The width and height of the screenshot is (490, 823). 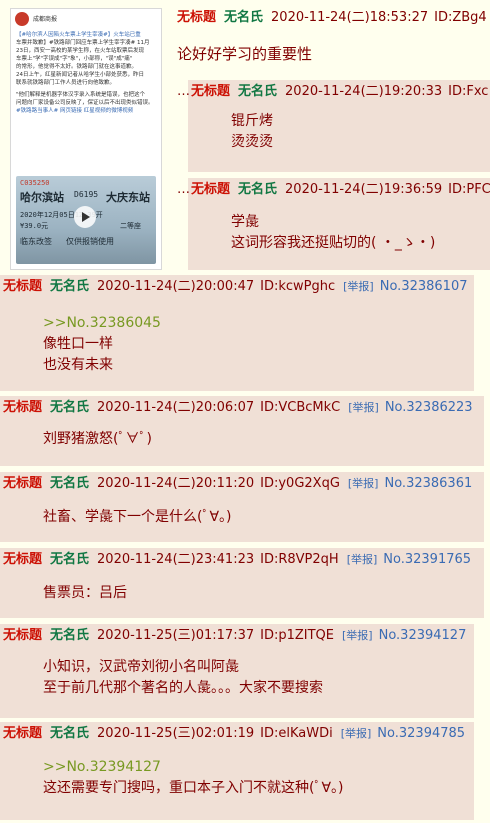 I want to click on post-number-link: No.32386107, so click(x=424, y=286).